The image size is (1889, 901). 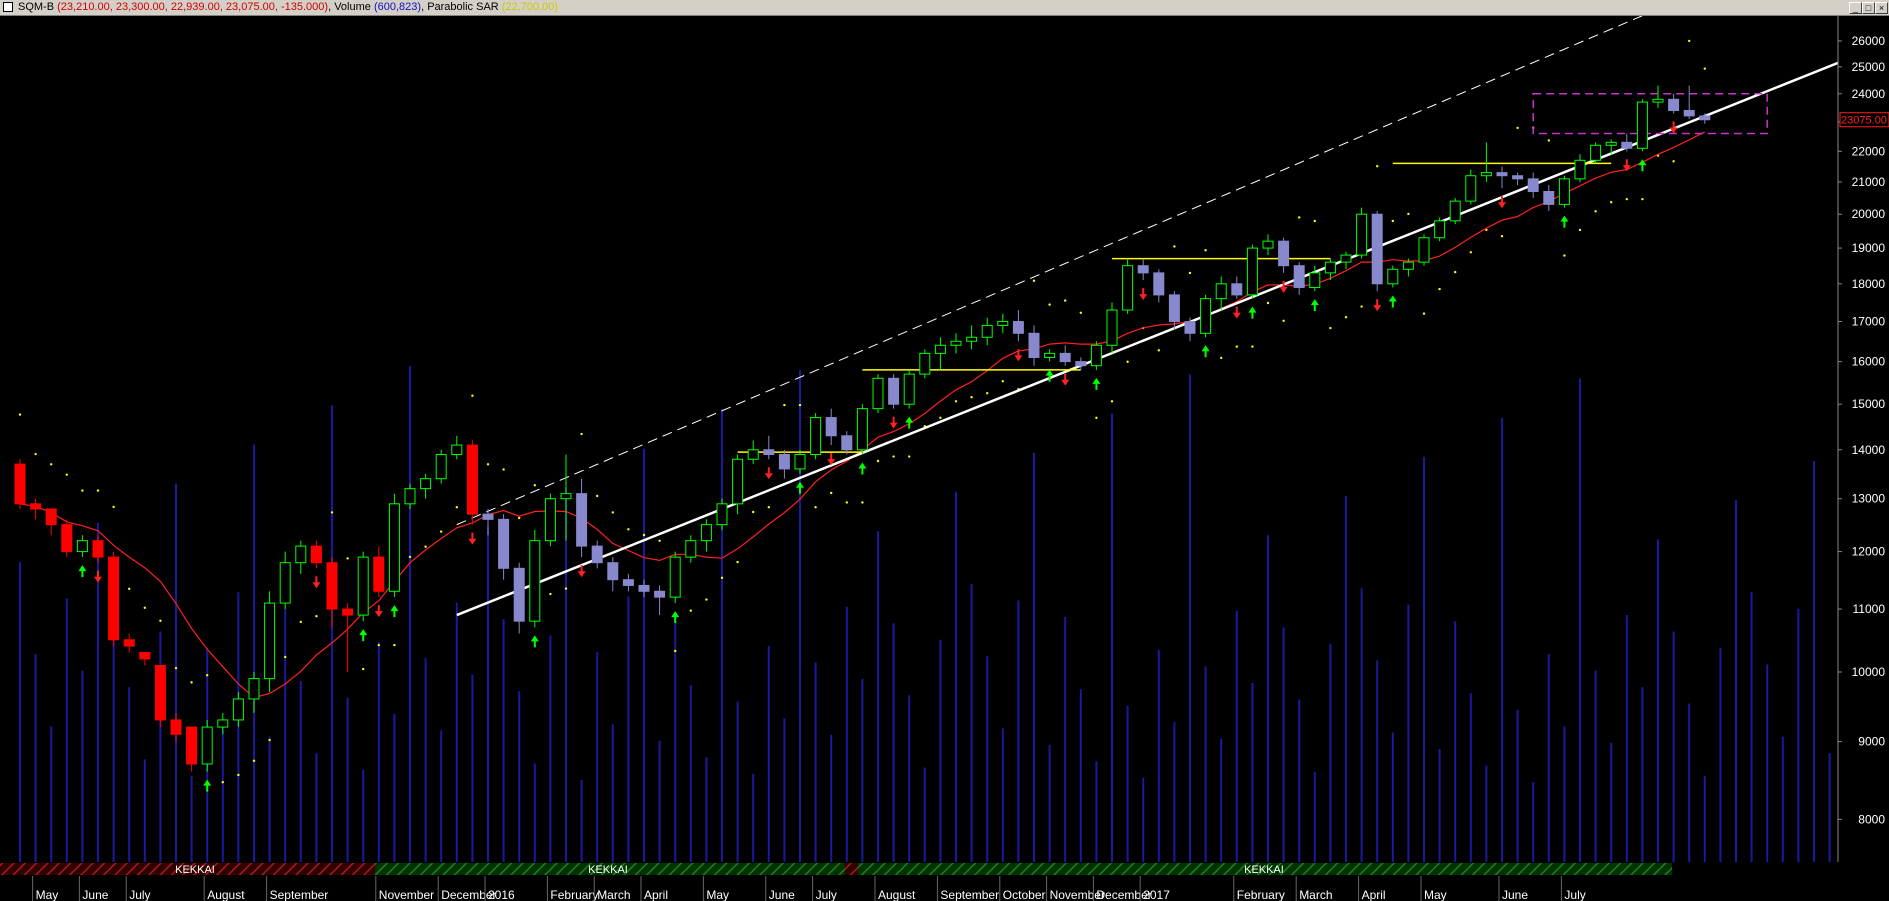 What do you see at coordinates (501, 894) in the screenshot?
I see `x-tick-label: 2016` at bounding box center [501, 894].